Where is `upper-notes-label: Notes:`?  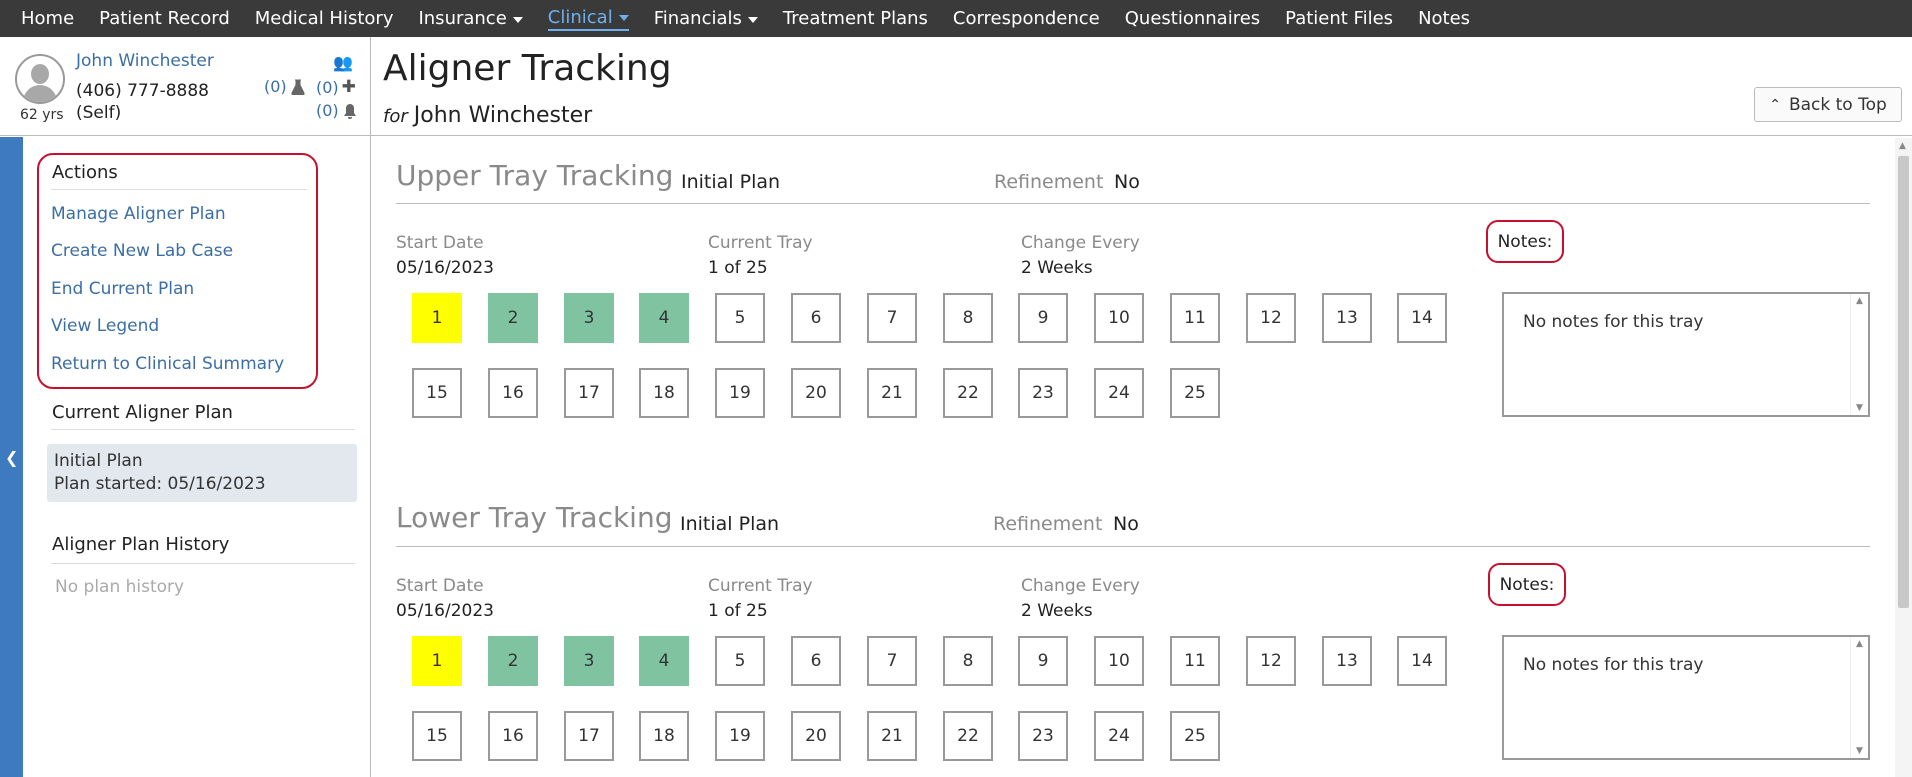
upper-notes-label: Notes: is located at coordinates (1525, 241).